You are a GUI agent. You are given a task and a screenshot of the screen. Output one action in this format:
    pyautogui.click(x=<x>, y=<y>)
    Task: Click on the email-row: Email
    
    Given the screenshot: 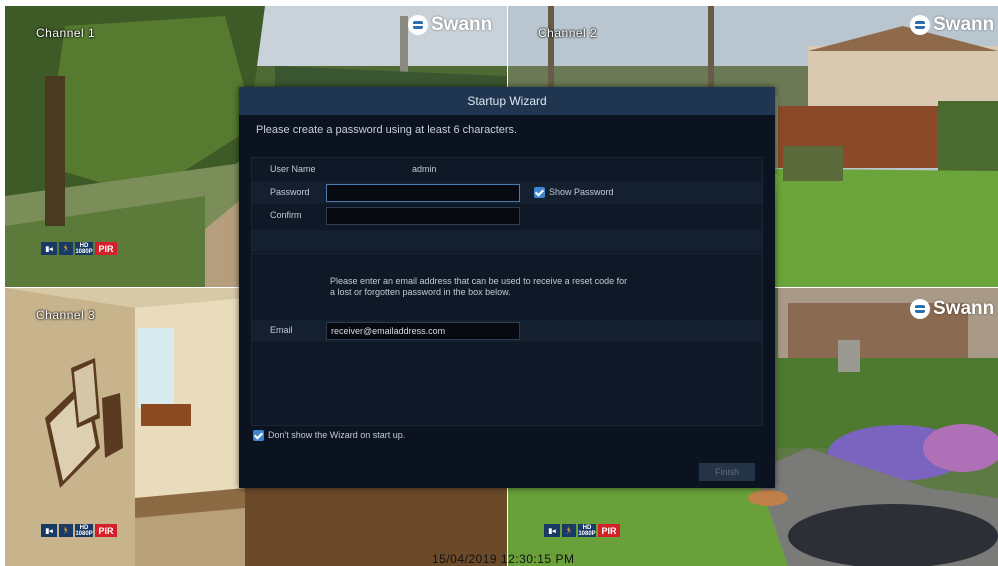 What is the action you would take?
    pyautogui.click(x=507, y=331)
    